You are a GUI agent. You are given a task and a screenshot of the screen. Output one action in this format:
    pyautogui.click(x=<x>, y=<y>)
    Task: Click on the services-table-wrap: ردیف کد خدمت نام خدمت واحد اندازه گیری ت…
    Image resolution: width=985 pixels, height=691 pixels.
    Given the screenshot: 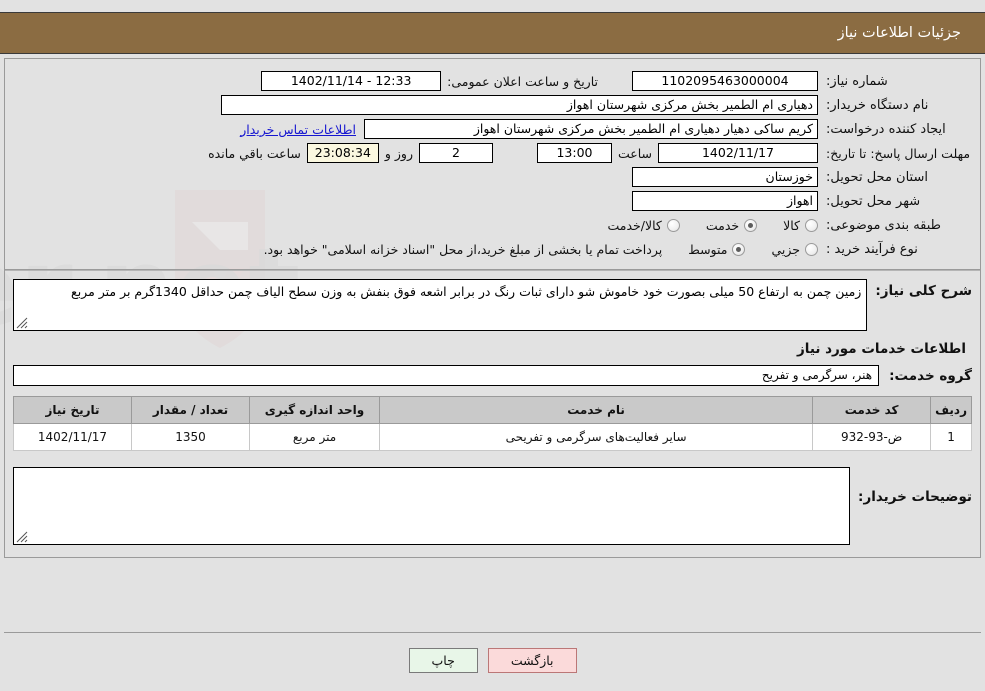 What is the action you would take?
    pyautogui.click(x=492, y=429)
    